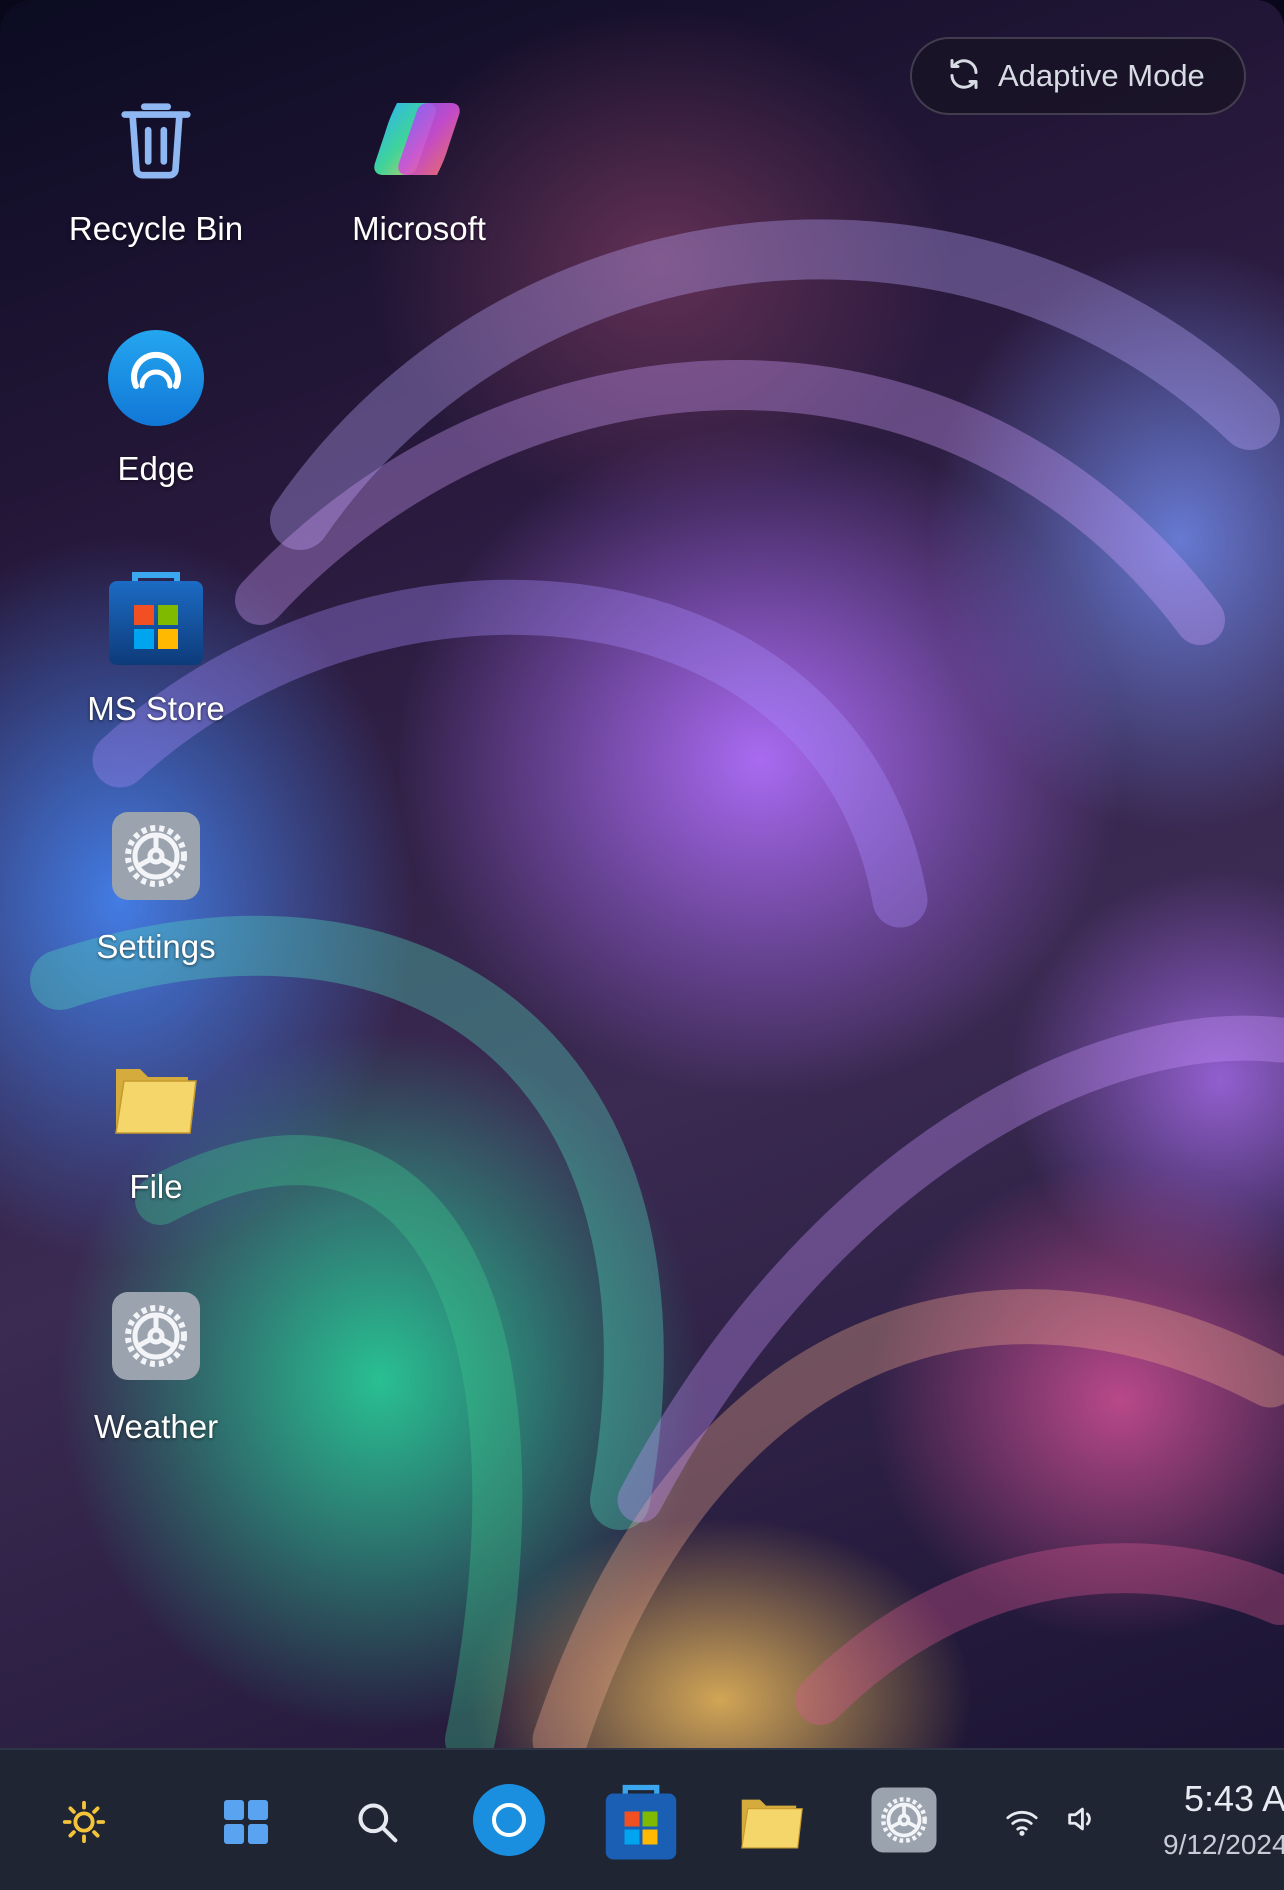 The width and height of the screenshot is (1284, 1890). I want to click on trash-icon, so click(156, 138).